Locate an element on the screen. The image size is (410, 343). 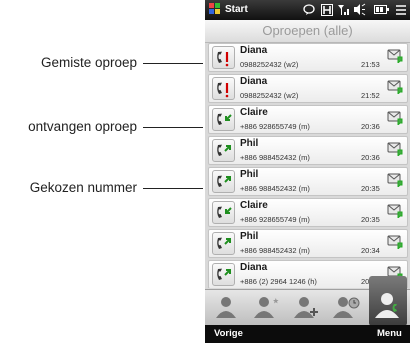
status-bar: Start is located at coordinates (307, 10).